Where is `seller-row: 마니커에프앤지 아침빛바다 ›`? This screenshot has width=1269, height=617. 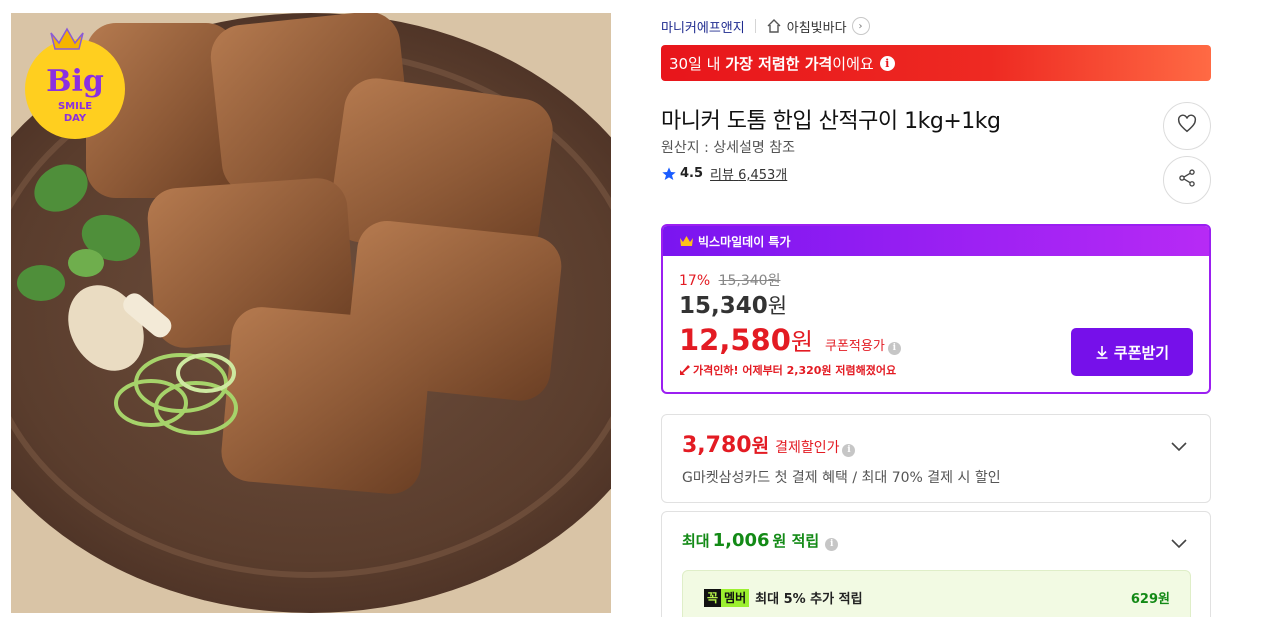 seller-row: 마니커에프앤지 아침빛바다 › is located at coordinates (765, 26).